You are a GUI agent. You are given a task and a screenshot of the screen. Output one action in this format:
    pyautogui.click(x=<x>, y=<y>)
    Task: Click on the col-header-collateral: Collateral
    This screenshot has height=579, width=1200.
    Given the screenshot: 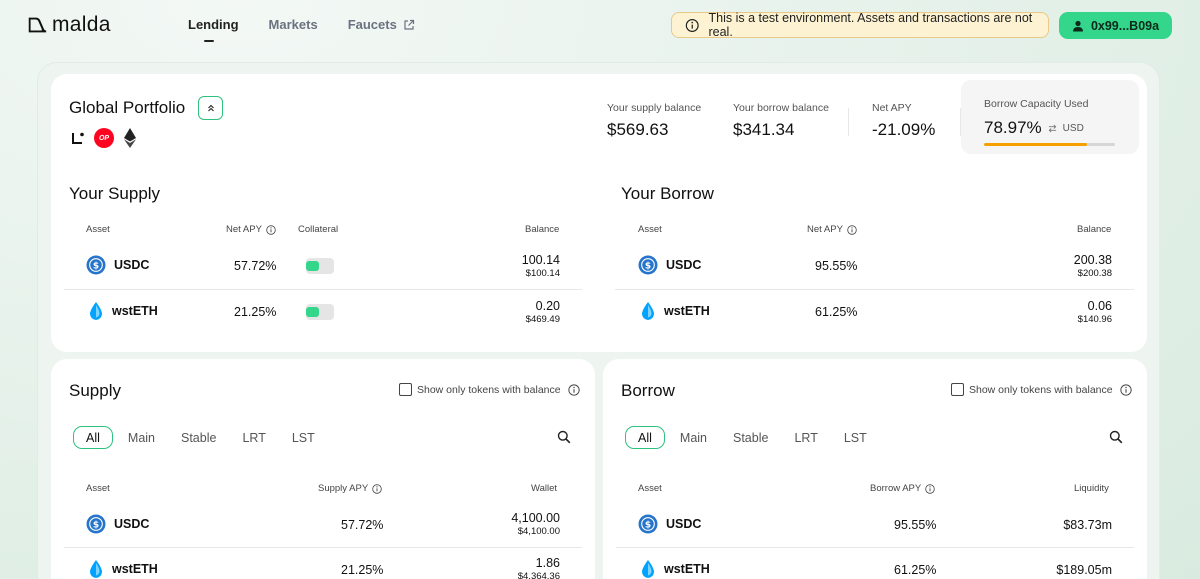 What is the action you would take?
    pyautogui.click(x=318, y=229)
    